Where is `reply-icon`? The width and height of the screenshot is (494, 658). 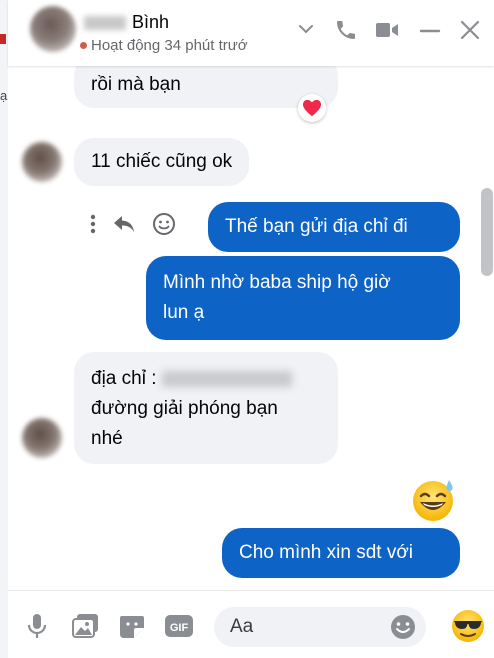 reply-icon is located at coordinates (124, 224).